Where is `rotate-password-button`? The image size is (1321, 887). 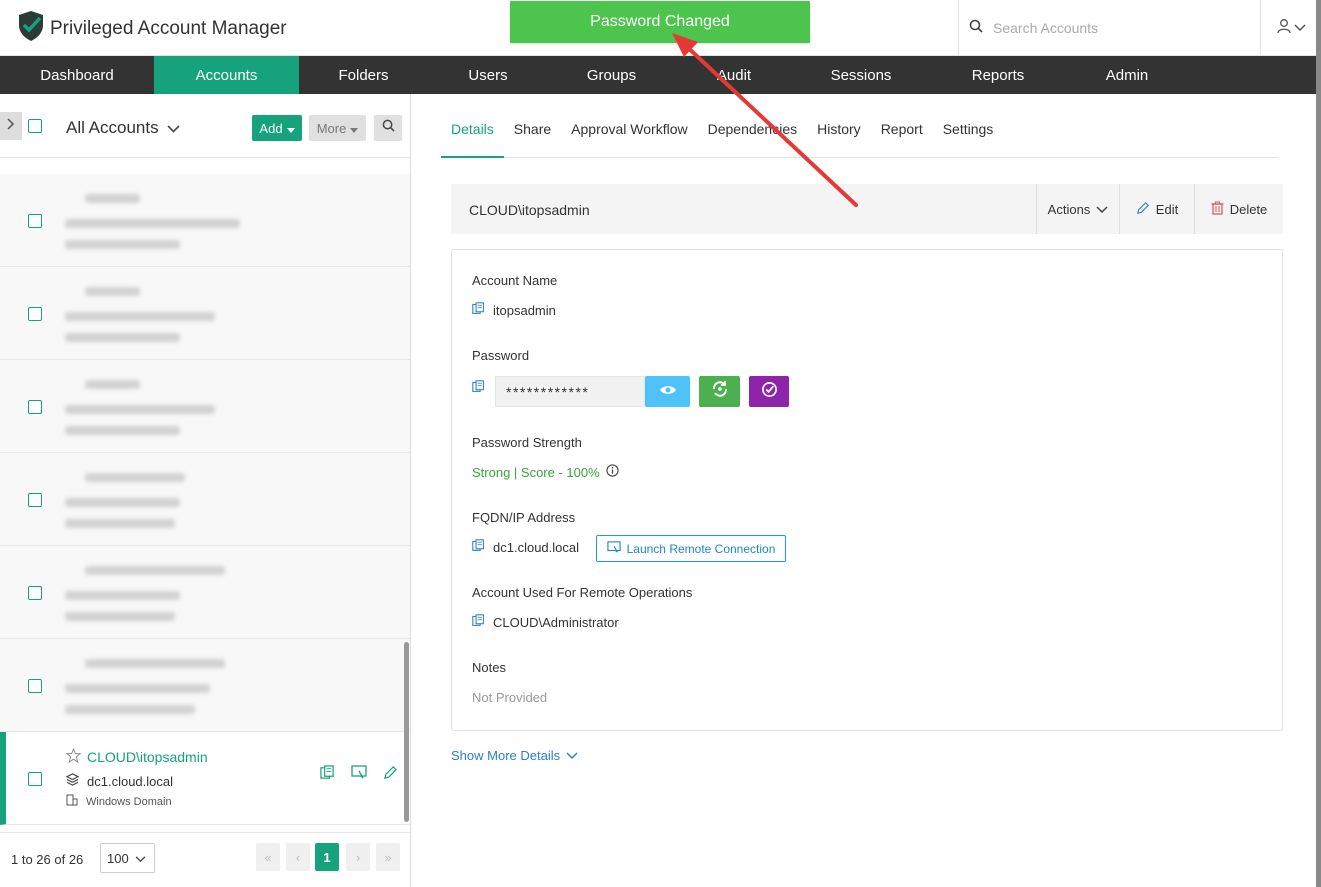 rotate-password-button is located at coordinates (719, 391).